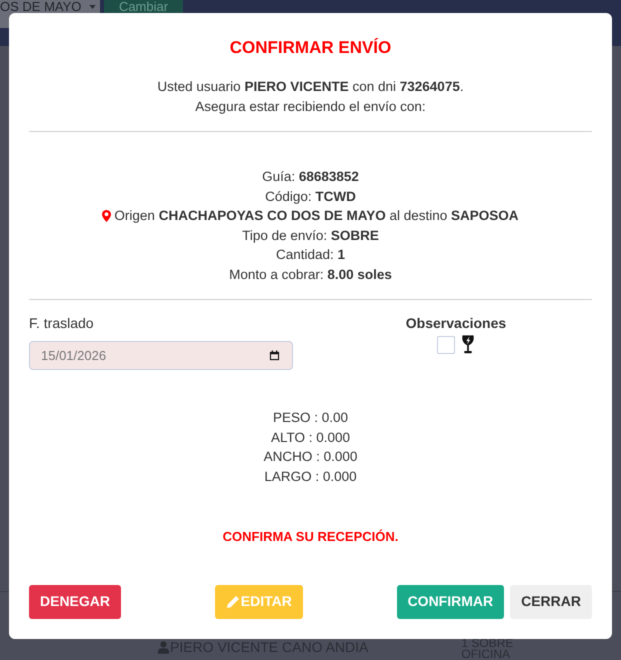 This screenshot has width=621, height=660. I want to click on measurement-text: ANCHO : 0.000, so click(311, 457).